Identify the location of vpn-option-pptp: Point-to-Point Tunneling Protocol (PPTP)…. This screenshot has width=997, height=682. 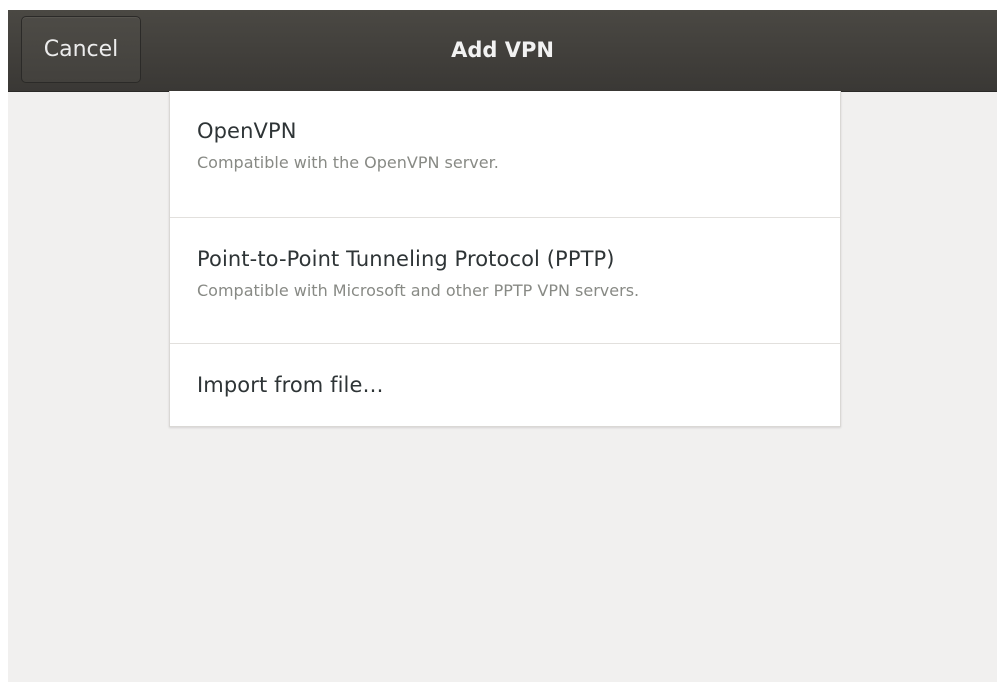
(505, 281).